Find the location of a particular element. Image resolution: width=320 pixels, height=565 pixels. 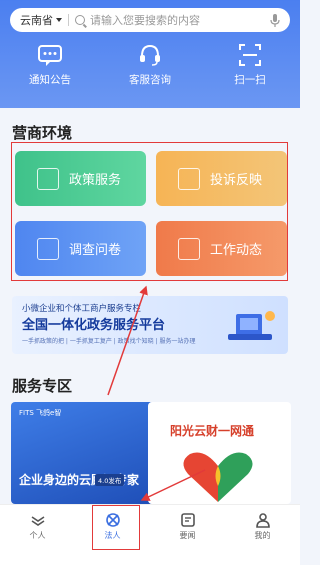

banner-tagline: 一手抓政策的把 | 一手抓复工复产 | 政策找个知晓 | 服务一站办理 is located at coordinates (109, 341).